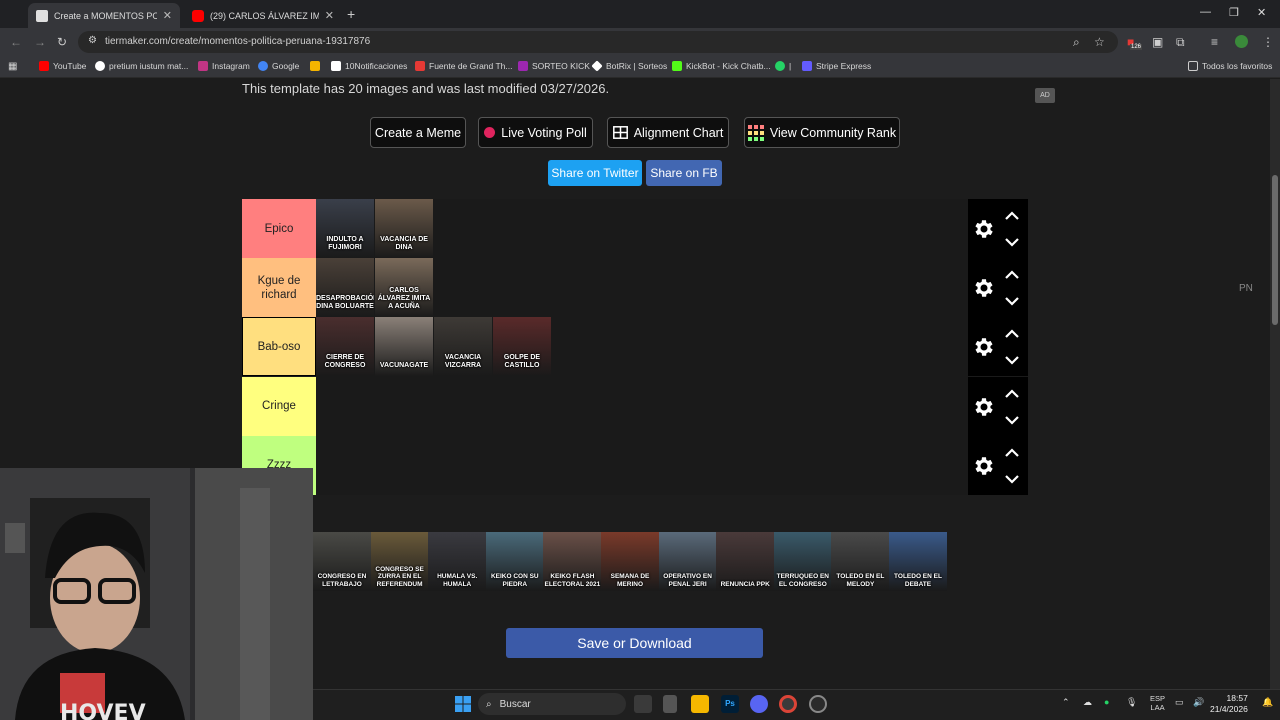  What do you see at coordinates (1241, 41) in the screenshot?
I see `profile-avatar` at bounding box center [1241, 41].